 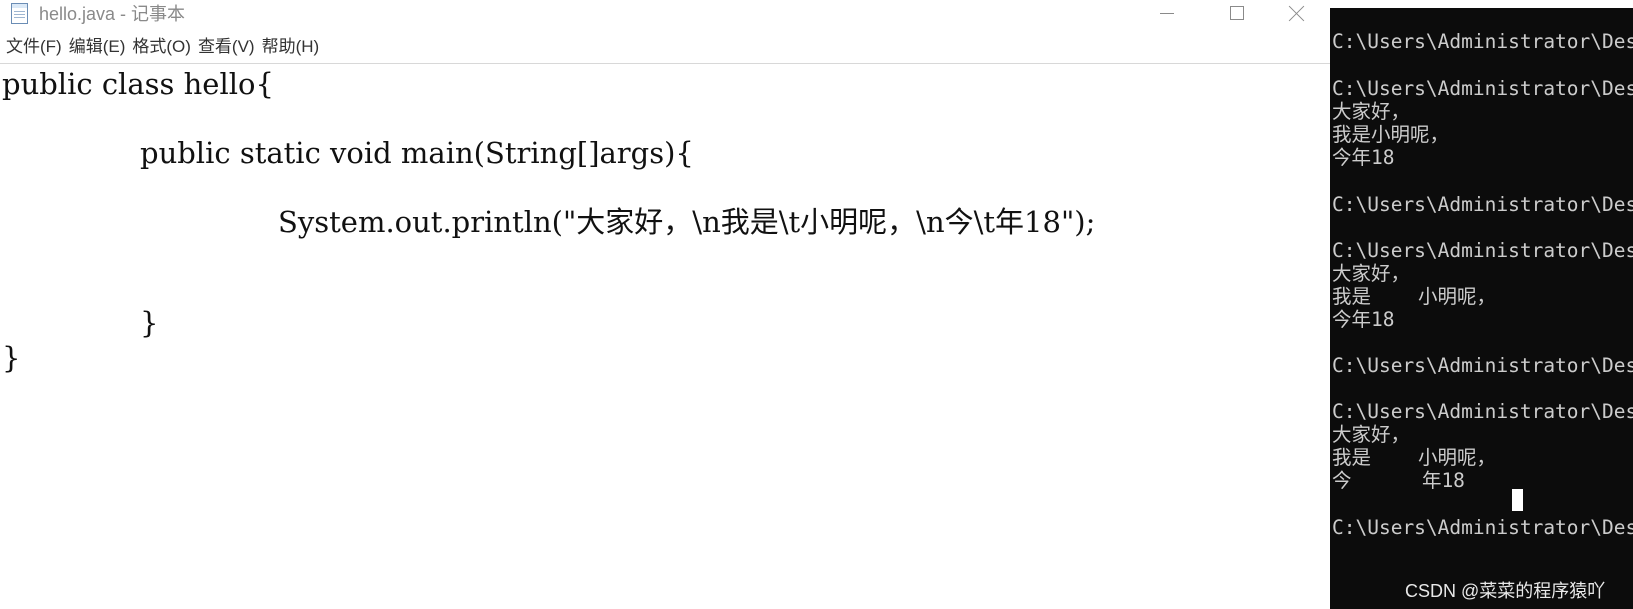 I want to click on menu-edit: 编辑(E), so click(x=97, y=47).